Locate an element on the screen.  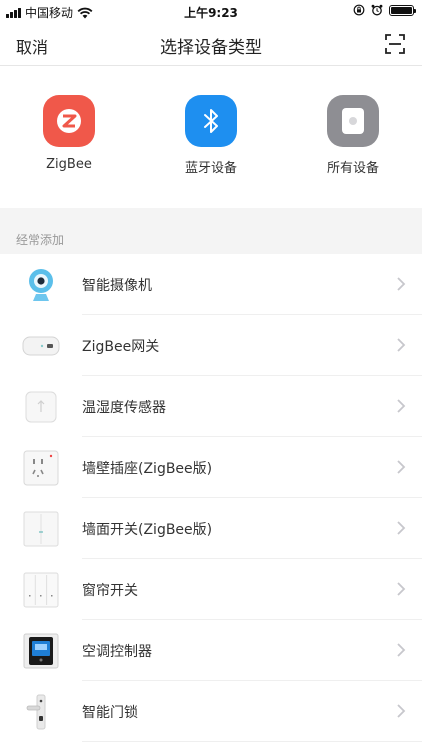
zigbee-icon is located at coordinates (69, 121).